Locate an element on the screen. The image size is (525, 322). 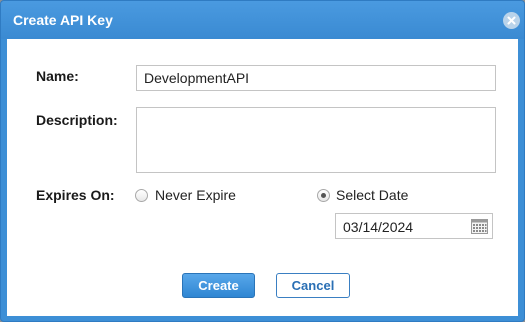
dialog-title: Create API Key is located at coordinates (63, 20).